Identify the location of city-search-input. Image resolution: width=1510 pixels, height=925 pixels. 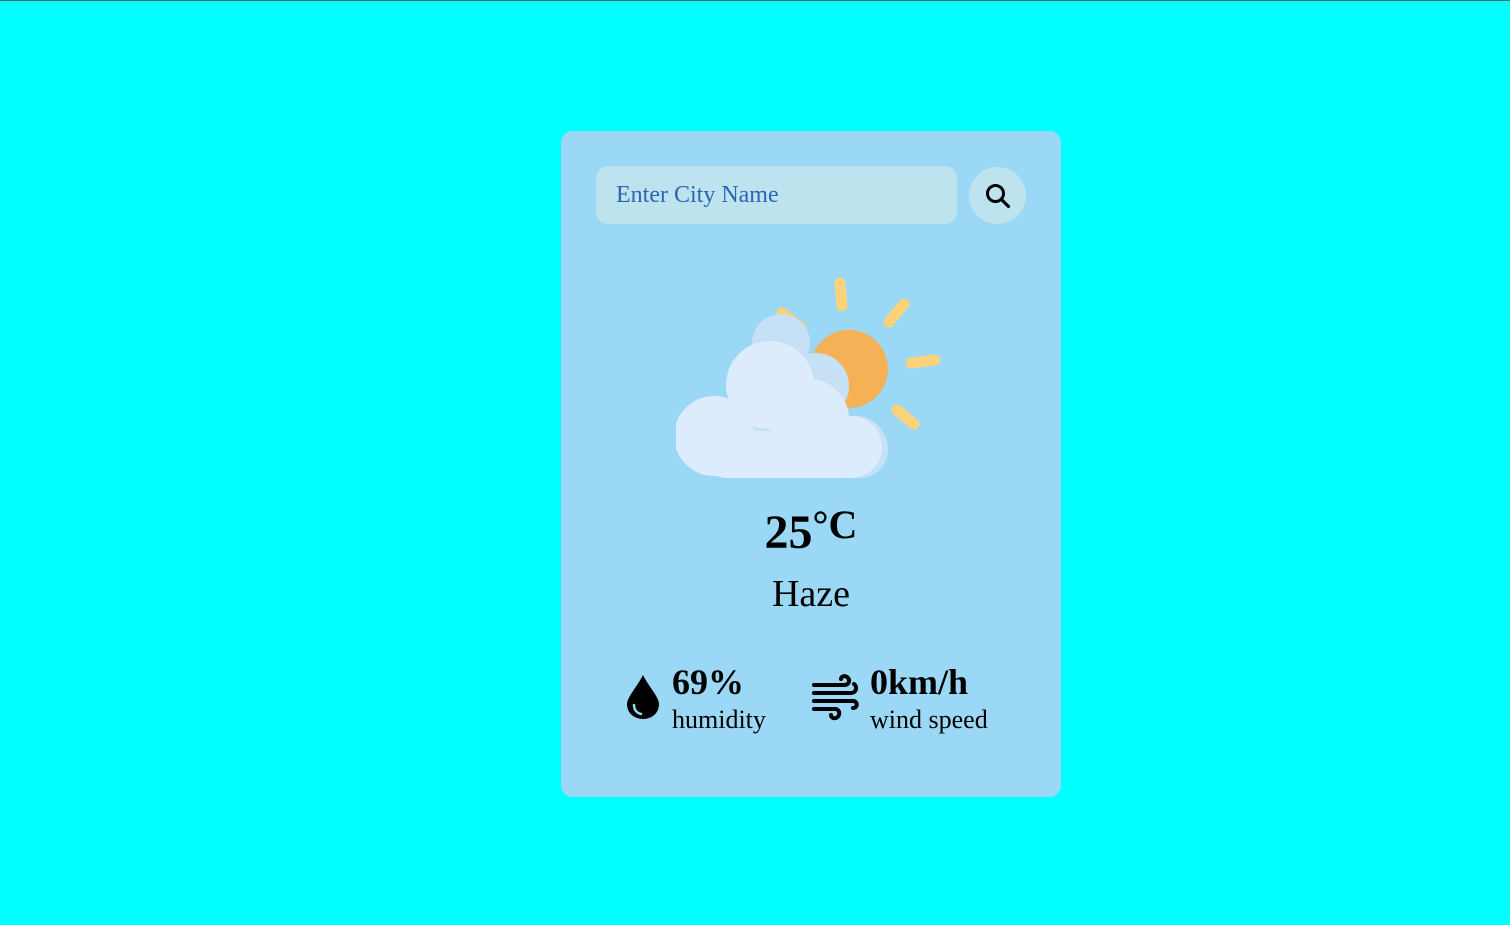
(776, 195).